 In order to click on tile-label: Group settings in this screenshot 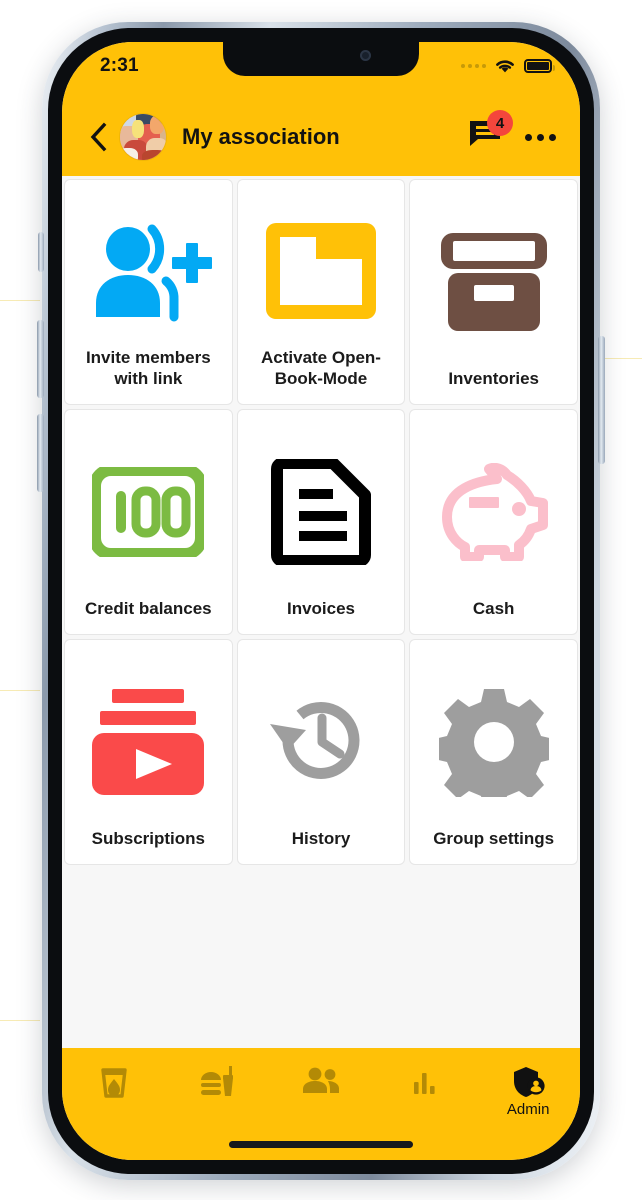, I will do `click(494, 839)`.